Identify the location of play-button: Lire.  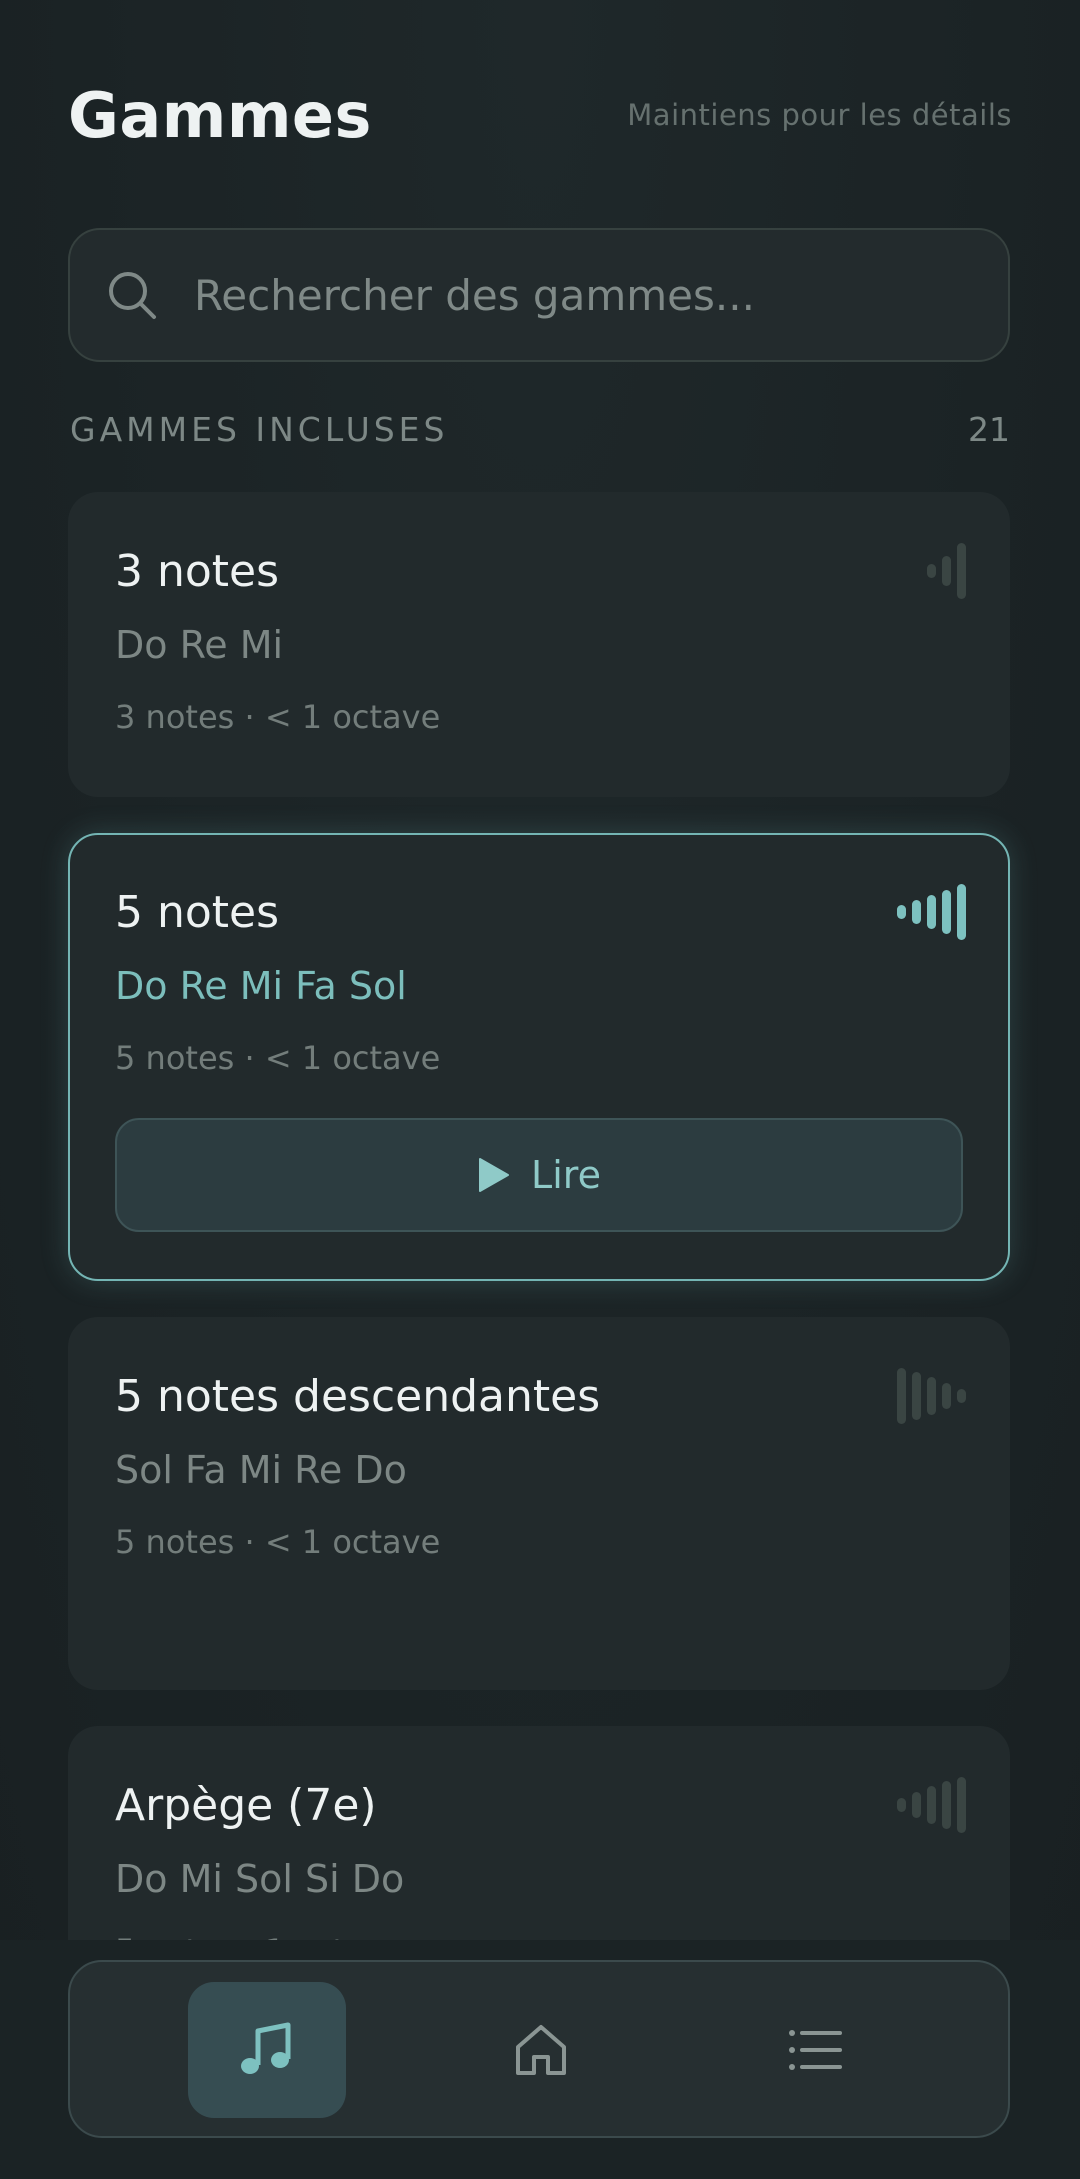
(539, 1175).